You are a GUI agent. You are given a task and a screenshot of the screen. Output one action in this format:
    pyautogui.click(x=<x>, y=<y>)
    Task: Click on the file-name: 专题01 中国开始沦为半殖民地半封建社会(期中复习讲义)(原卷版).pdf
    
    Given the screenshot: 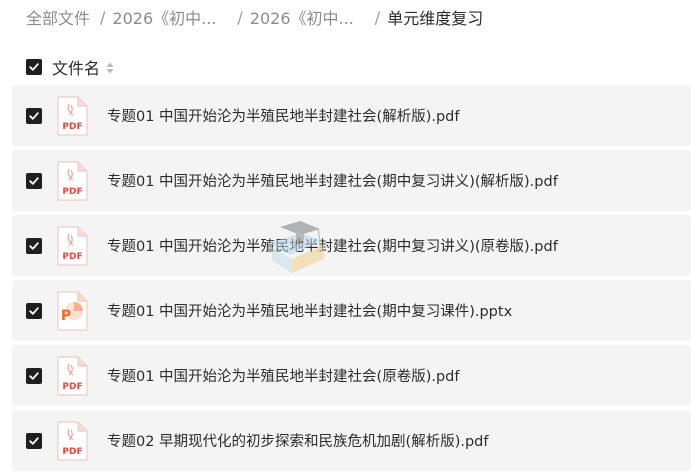 What is the action you would take?
    pyautogui.click(x=332, y=245)
    